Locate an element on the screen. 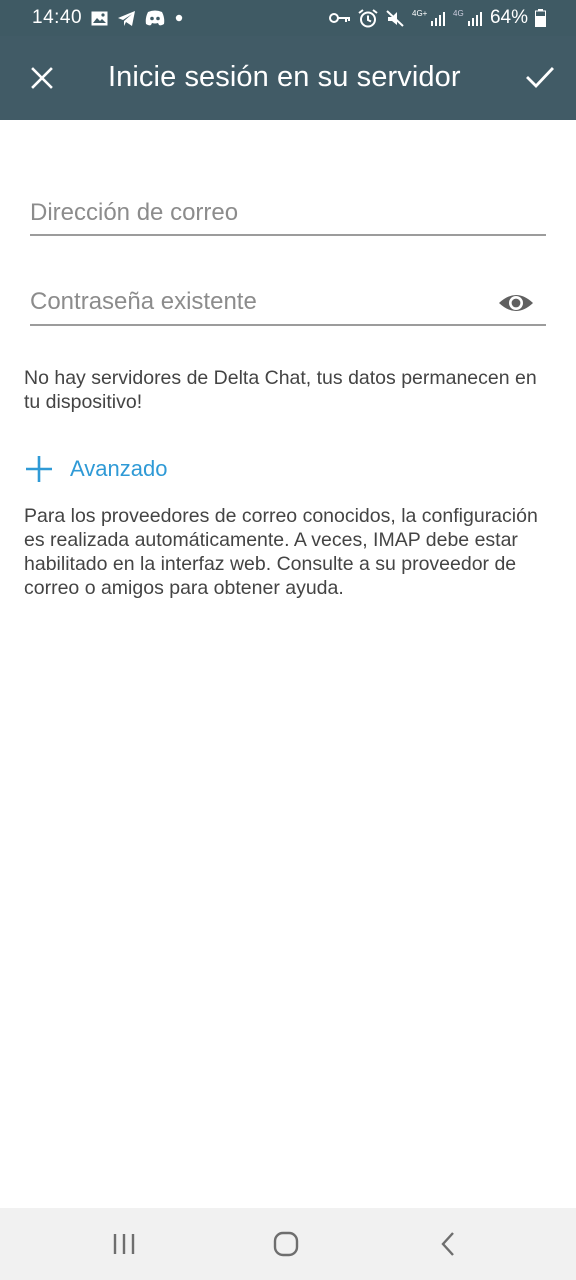 The image size is (576, 1280). email-field is located at coordinates (288, 213).